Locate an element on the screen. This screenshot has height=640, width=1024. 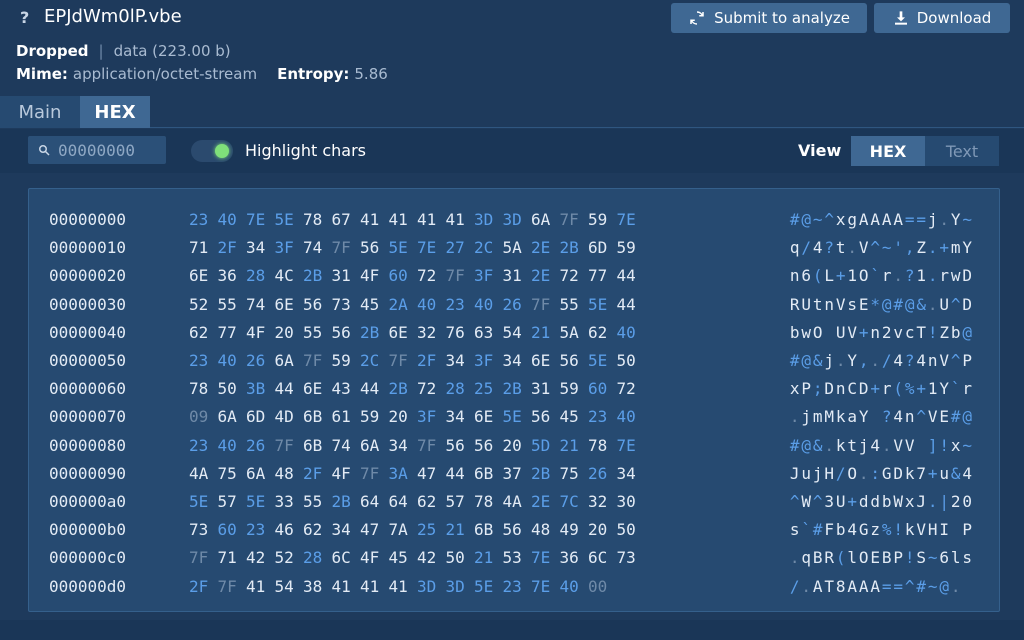
hex-byte: 25 is located at coordinates (486, 388).